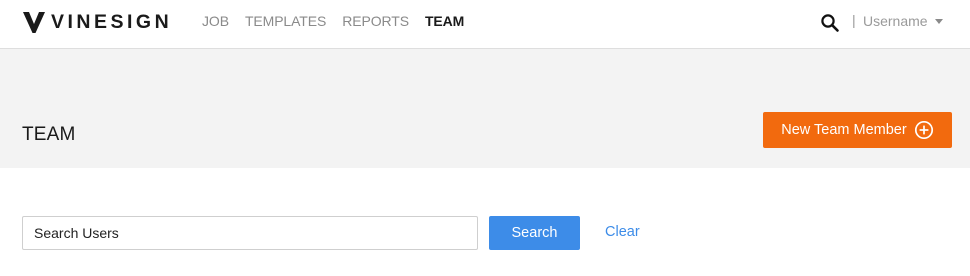 The height and width of the screenshot is (276, 970). I want to click on nav-item-job: JOB, so click(215, 21).